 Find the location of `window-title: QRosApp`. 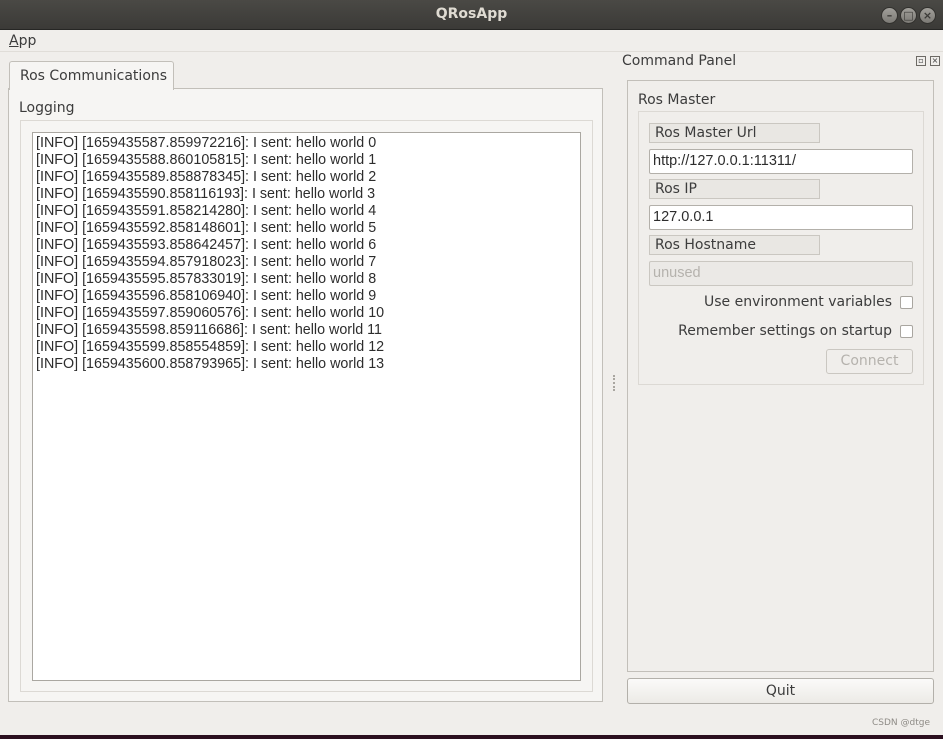

window-title: QRosApp is located at coordinates (471, 14).